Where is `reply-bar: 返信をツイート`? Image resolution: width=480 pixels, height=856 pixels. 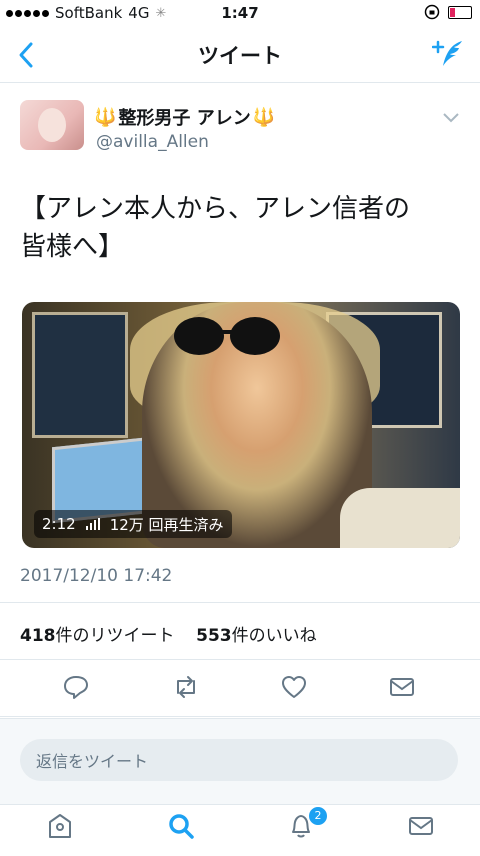 reply-bar: 返信をツイート is located at coordinates (240, 761).